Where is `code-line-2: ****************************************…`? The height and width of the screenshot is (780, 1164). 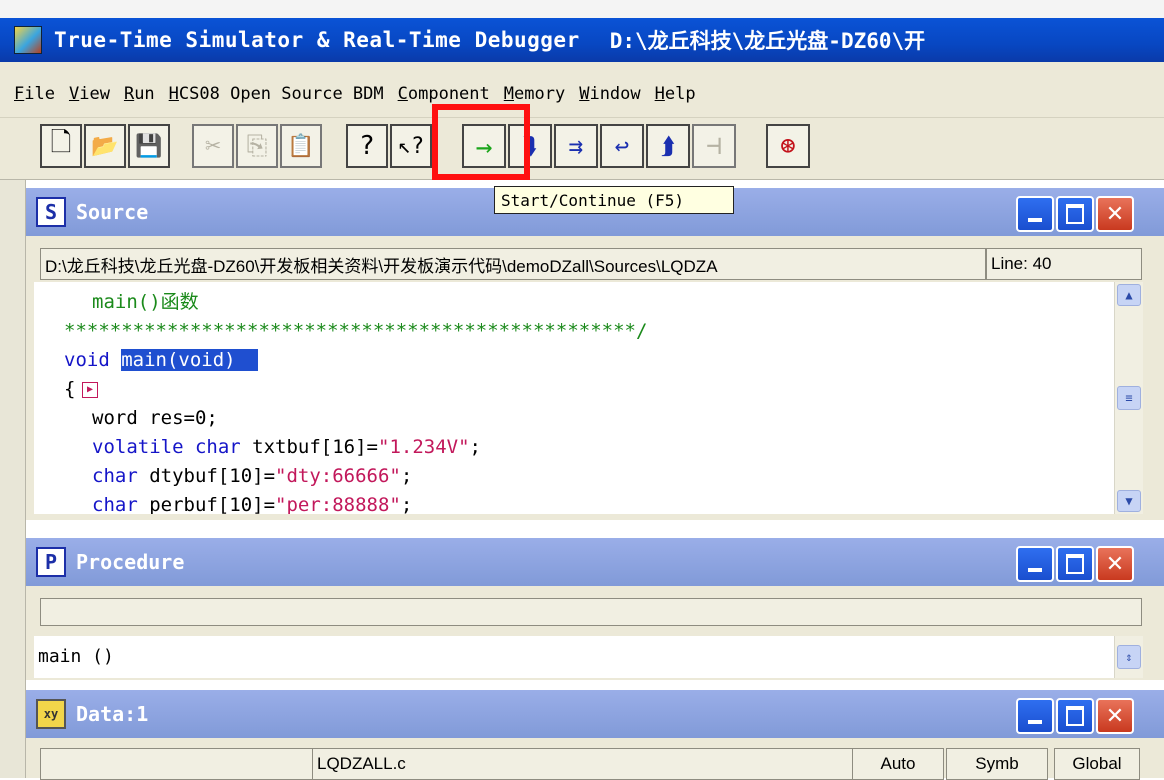
code-line-2: ****************************************… is located at coordinates (356, 331).